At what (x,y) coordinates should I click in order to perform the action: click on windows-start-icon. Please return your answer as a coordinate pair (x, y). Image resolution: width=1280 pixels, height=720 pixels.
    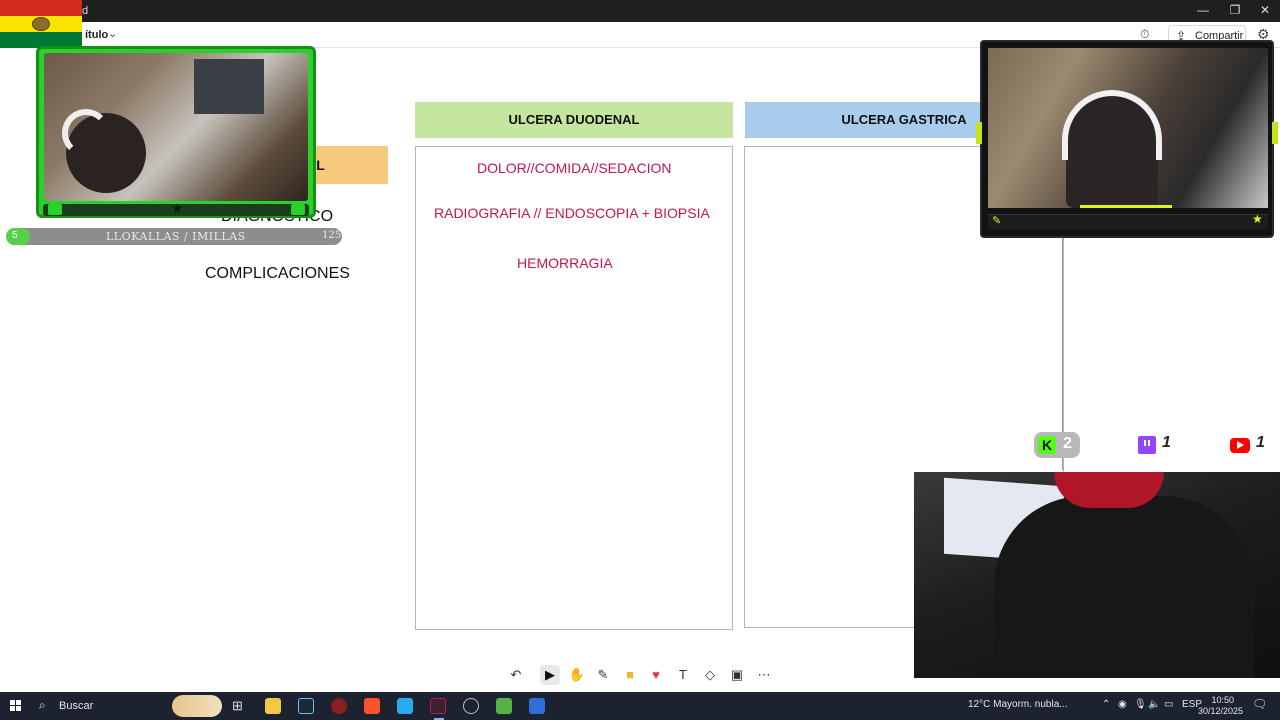
    Looking at the image, I should click on (16, 706).